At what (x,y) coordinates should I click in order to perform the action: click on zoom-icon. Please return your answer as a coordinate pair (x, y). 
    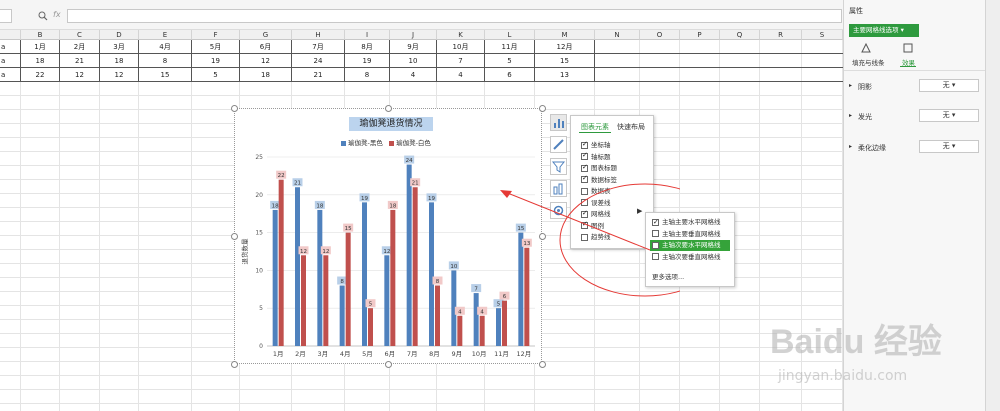
    Looking at the image, I should click on (43, 16).